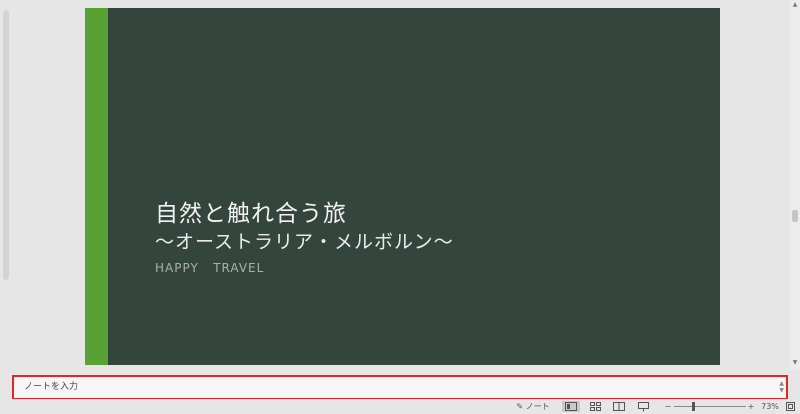 Image resolution: width=800 pixels, height=414 pixels. What do you see at coordinates (795, 363) in the screenshot?
I see `scroll-down-icon: ▼` at bounding box center [795, 363].